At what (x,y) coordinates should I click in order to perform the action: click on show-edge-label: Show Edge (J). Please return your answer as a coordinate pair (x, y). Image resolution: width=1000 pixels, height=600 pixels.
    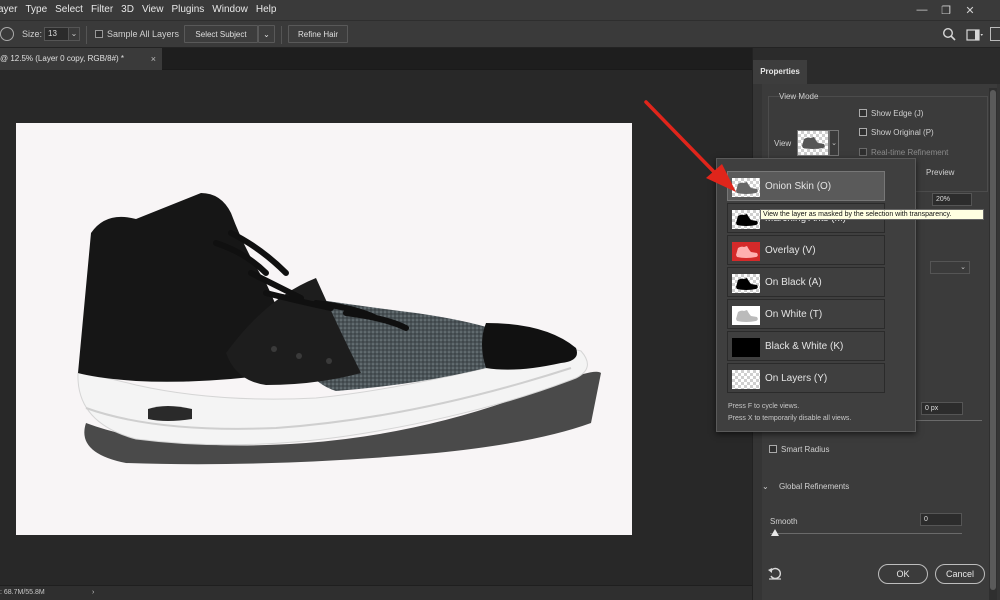
    Looking at the image, I should click on (897, 113).